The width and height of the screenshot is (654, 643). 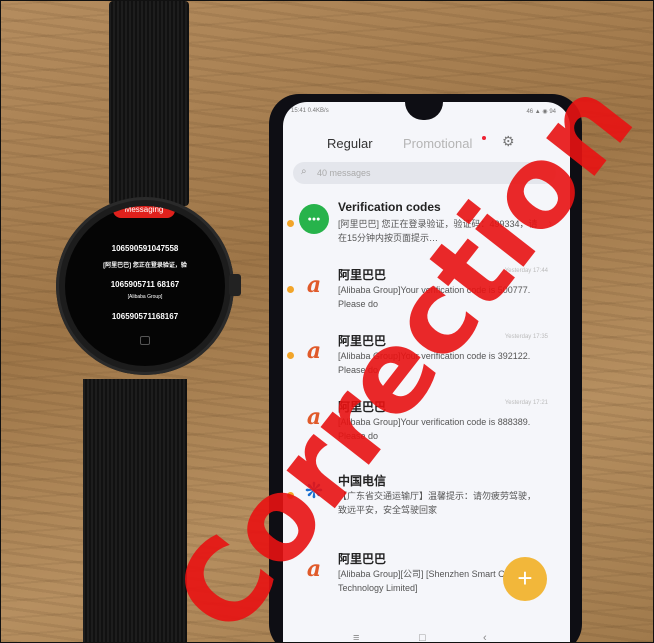 What do you see at coordinates (310, 111) in the screenshot?
I see `status-time: 15:41 0.4KB/s` at bounding box center [310, 111].